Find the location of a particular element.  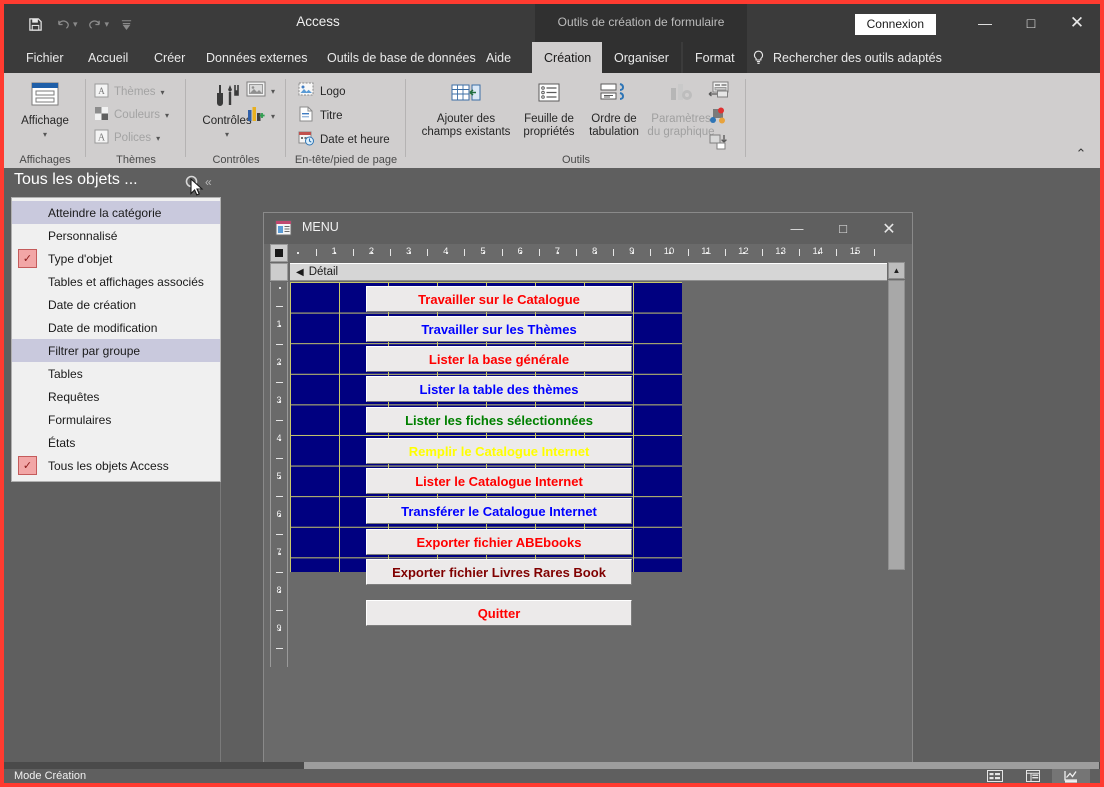

menu-item-date-de-creation: Date de création is located at coordinates (116, 304).